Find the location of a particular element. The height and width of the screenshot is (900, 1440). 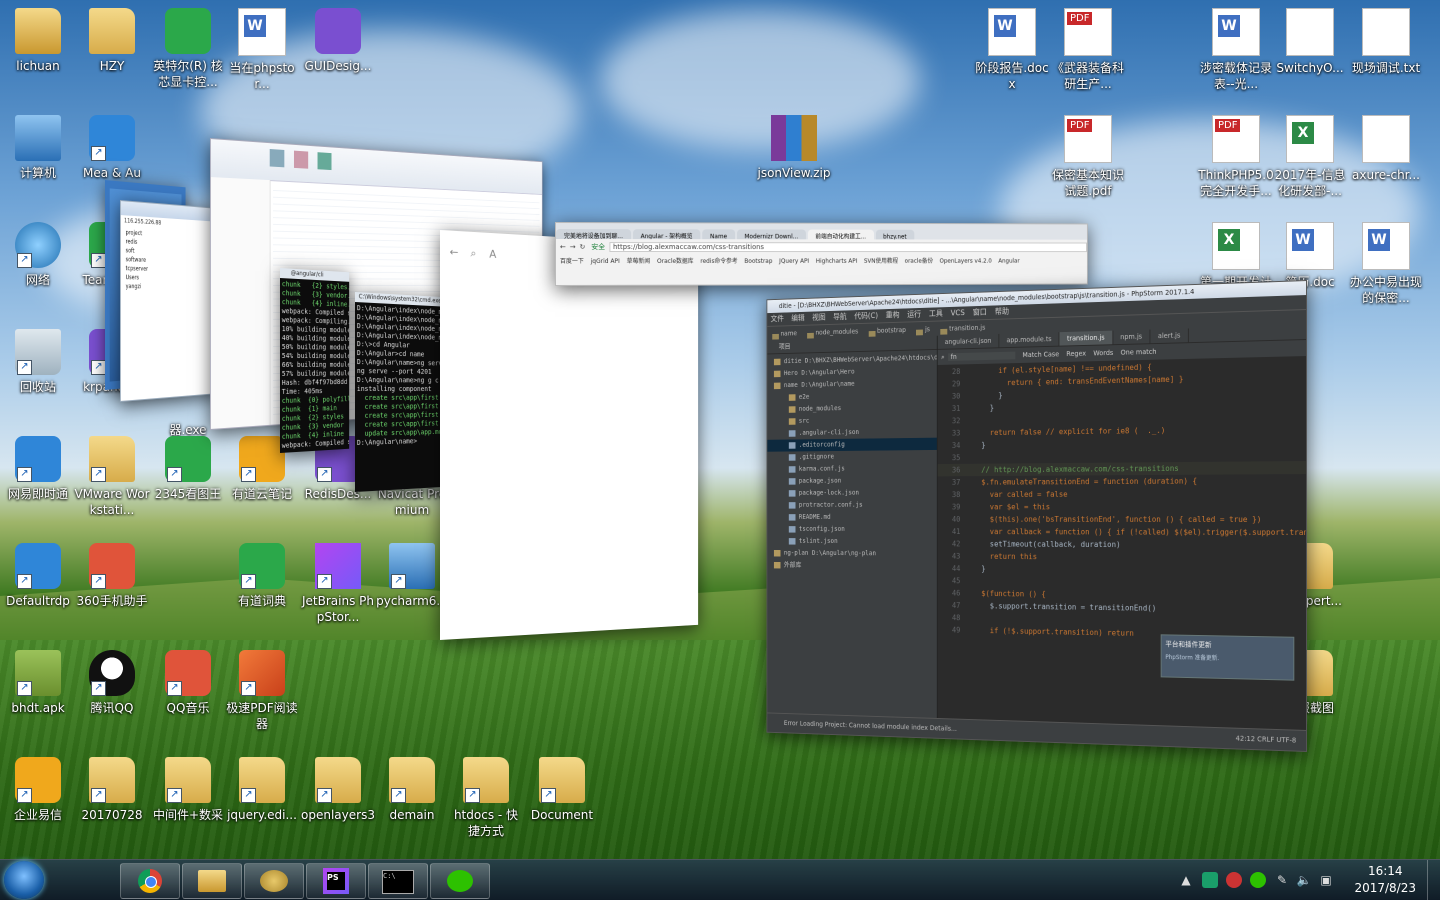

desktop-icon: ↗ 网络 is located at coordinates (38, 255).